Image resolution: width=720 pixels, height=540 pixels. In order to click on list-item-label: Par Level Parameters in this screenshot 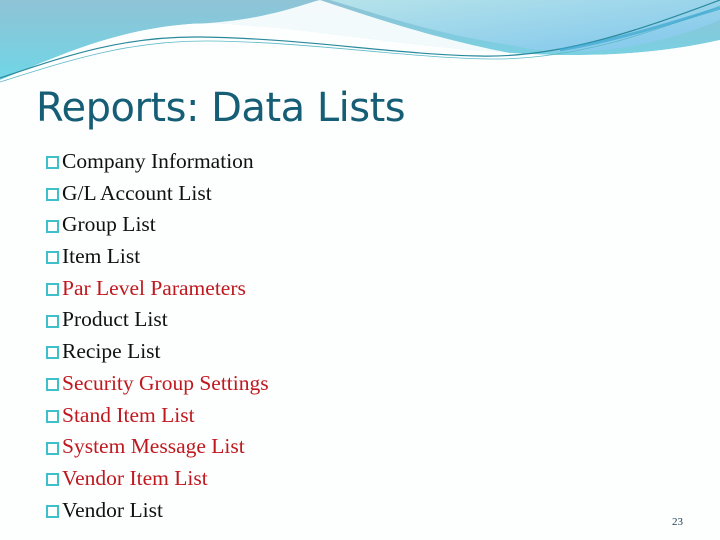, I will do `click(154, 287)`.